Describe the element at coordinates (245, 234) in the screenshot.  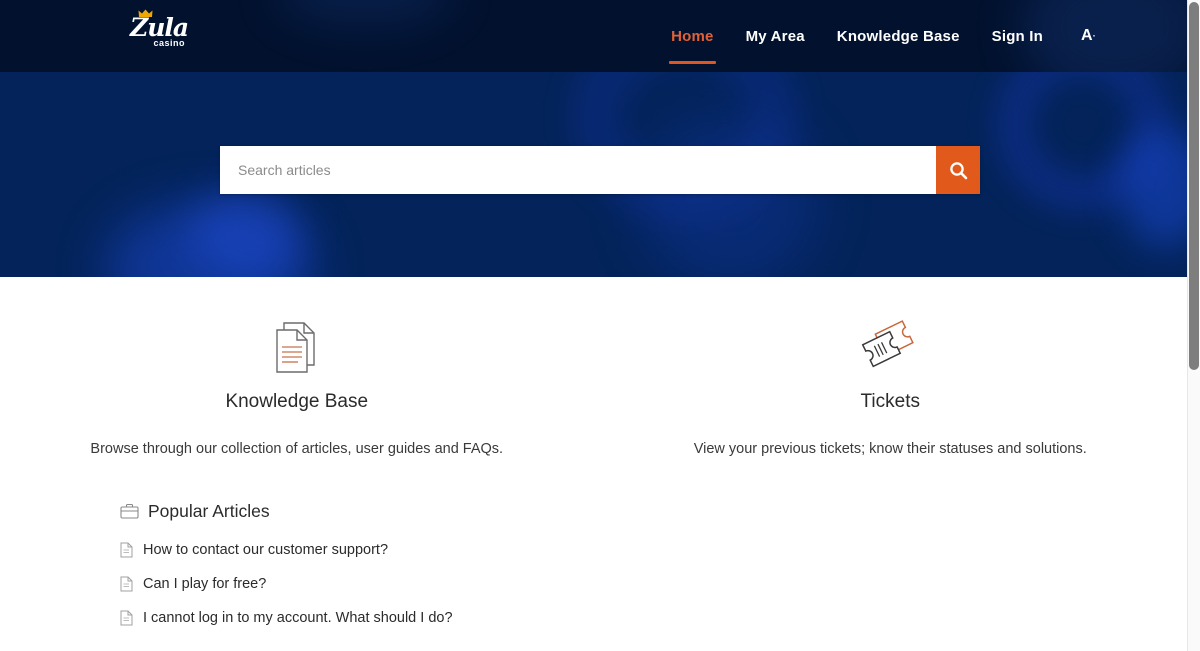
I see `hero-decoration-blob-left-small` at that location.